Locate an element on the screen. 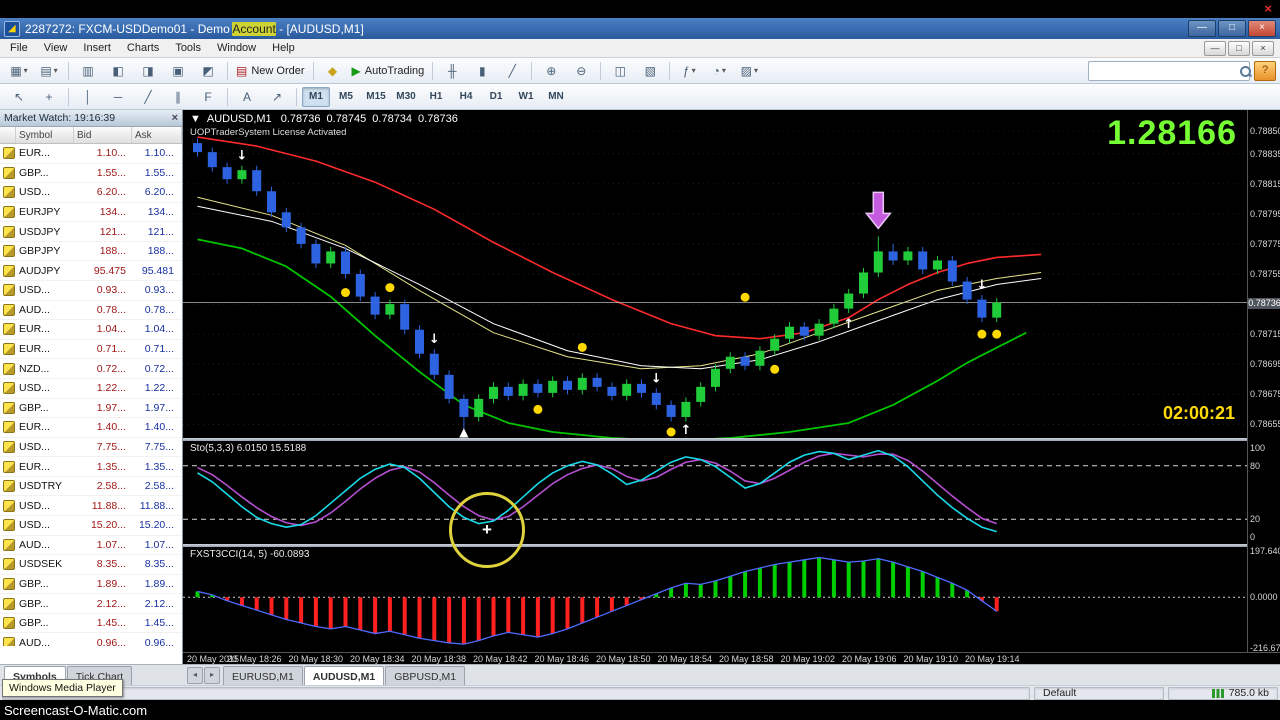  timeframe-h4: H4 is located at coordinates (466, 97).